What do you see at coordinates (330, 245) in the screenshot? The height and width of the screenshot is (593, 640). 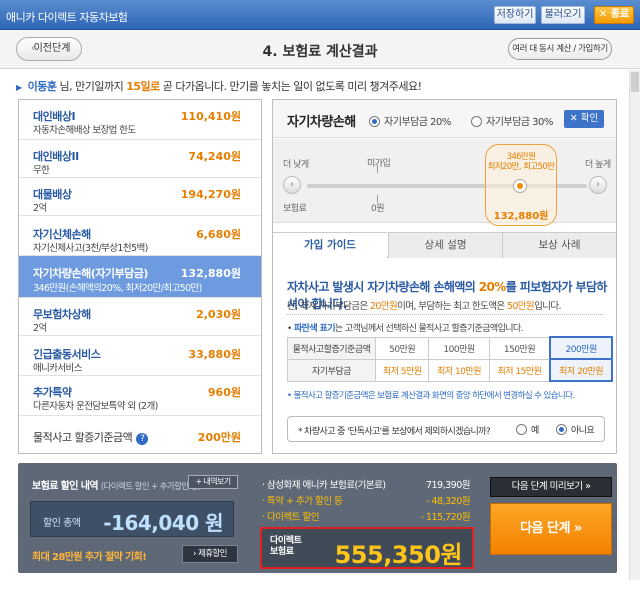 I see `tab-guide: 가입 가이드` at bounding box center [330, 245].